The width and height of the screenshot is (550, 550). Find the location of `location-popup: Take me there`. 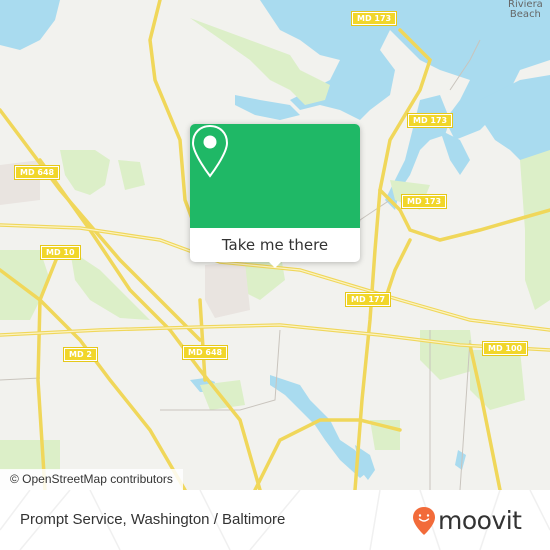

location-popup: Take me there is located at coordinates (275, 196).